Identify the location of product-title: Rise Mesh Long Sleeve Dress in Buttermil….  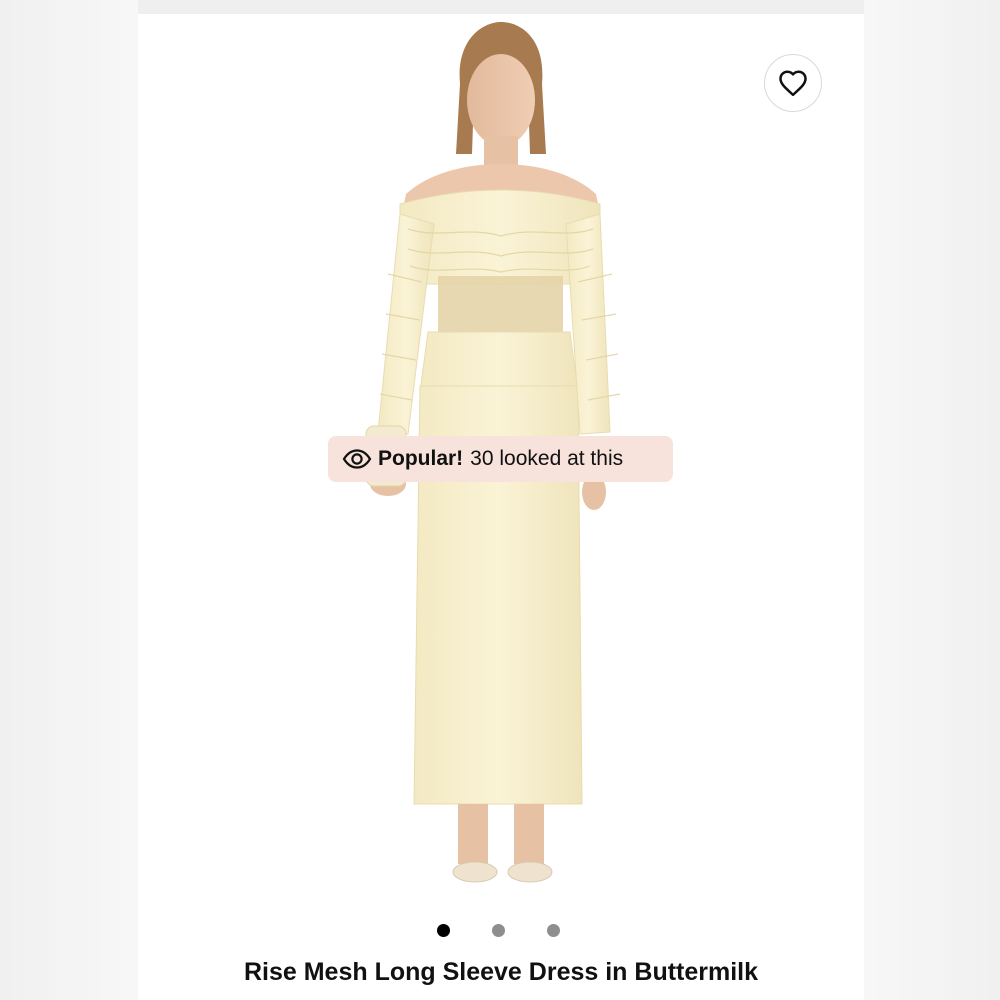
(501, 972).